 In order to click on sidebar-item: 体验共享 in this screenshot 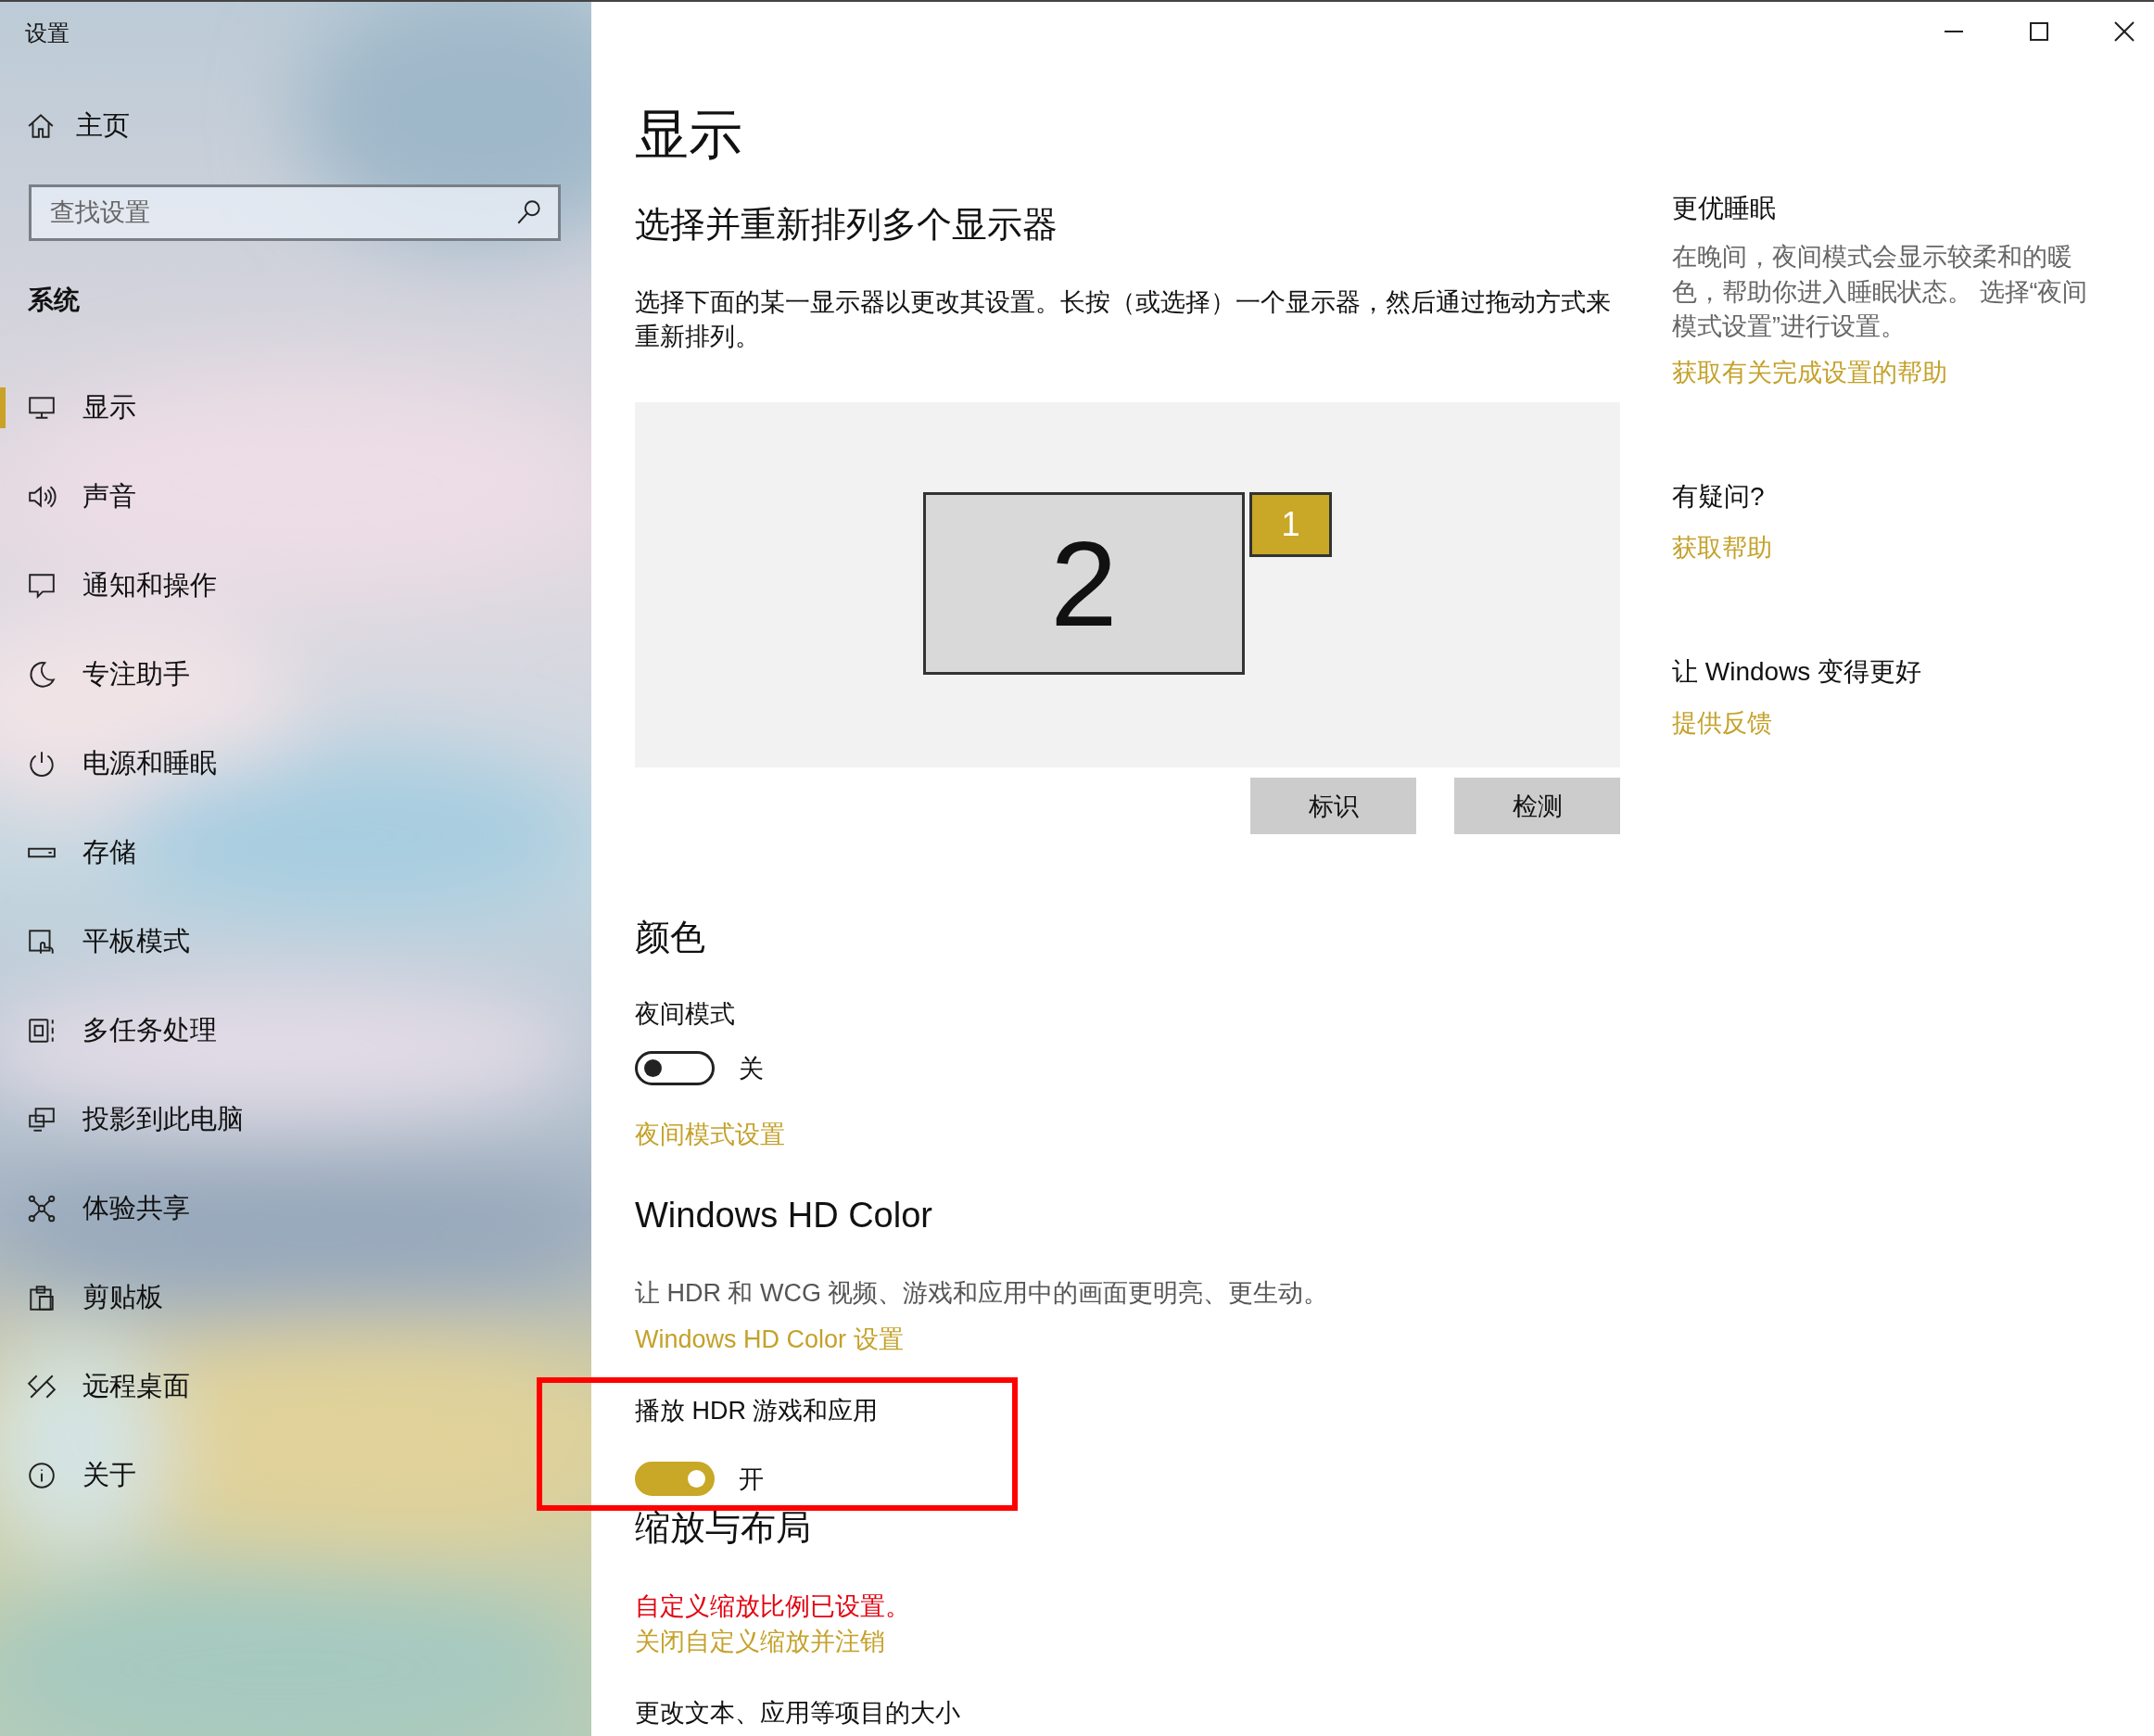, I will do `click(108, 1208)`.